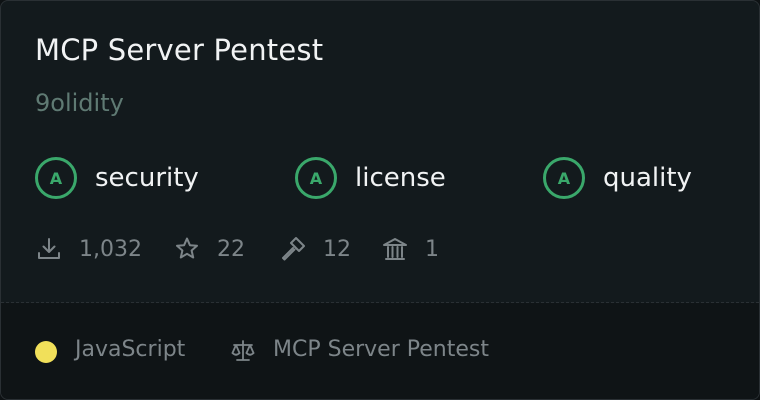 The width and height of the screenshot is (760, 400). I want to click on license-grade-icon: A, so click(316, 178).